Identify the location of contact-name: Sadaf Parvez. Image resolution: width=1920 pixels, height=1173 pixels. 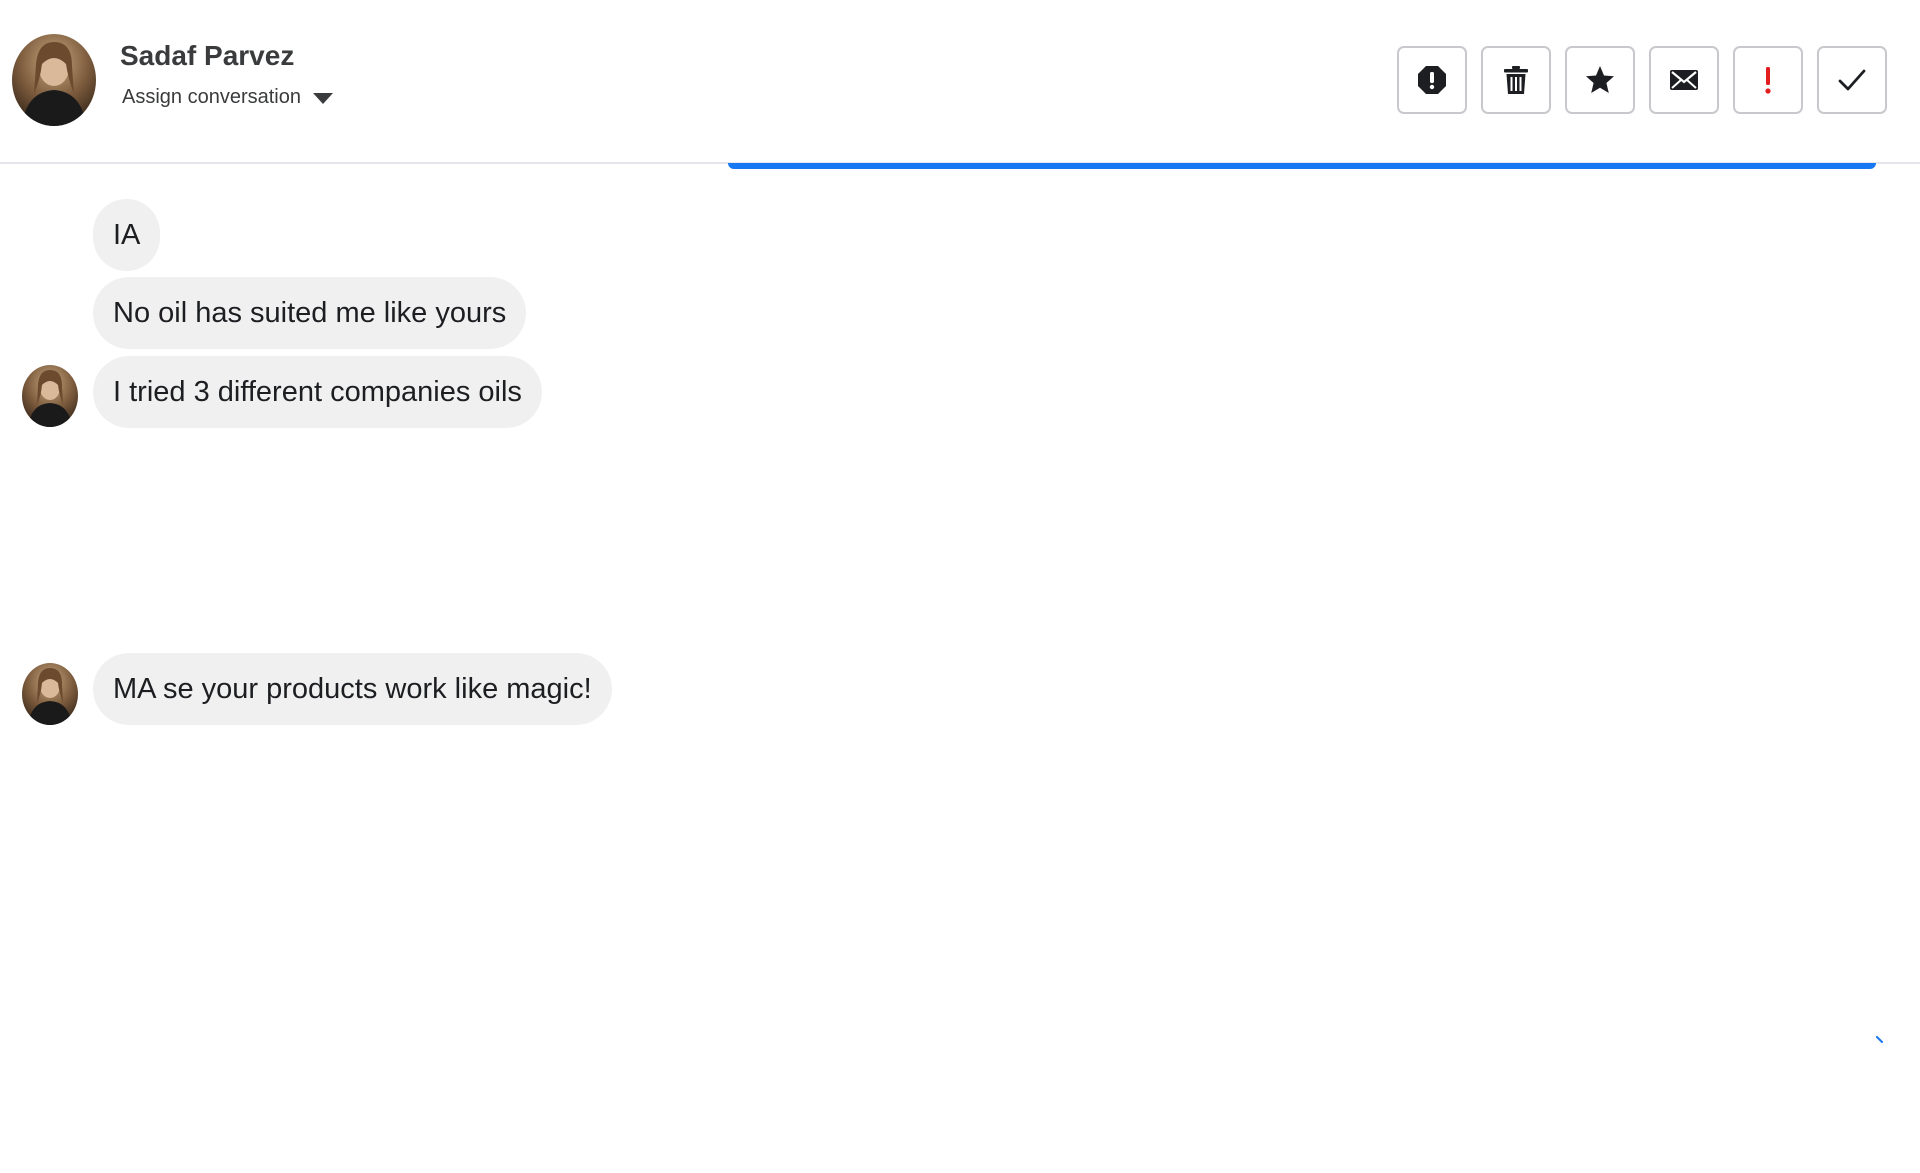
(207, 55).